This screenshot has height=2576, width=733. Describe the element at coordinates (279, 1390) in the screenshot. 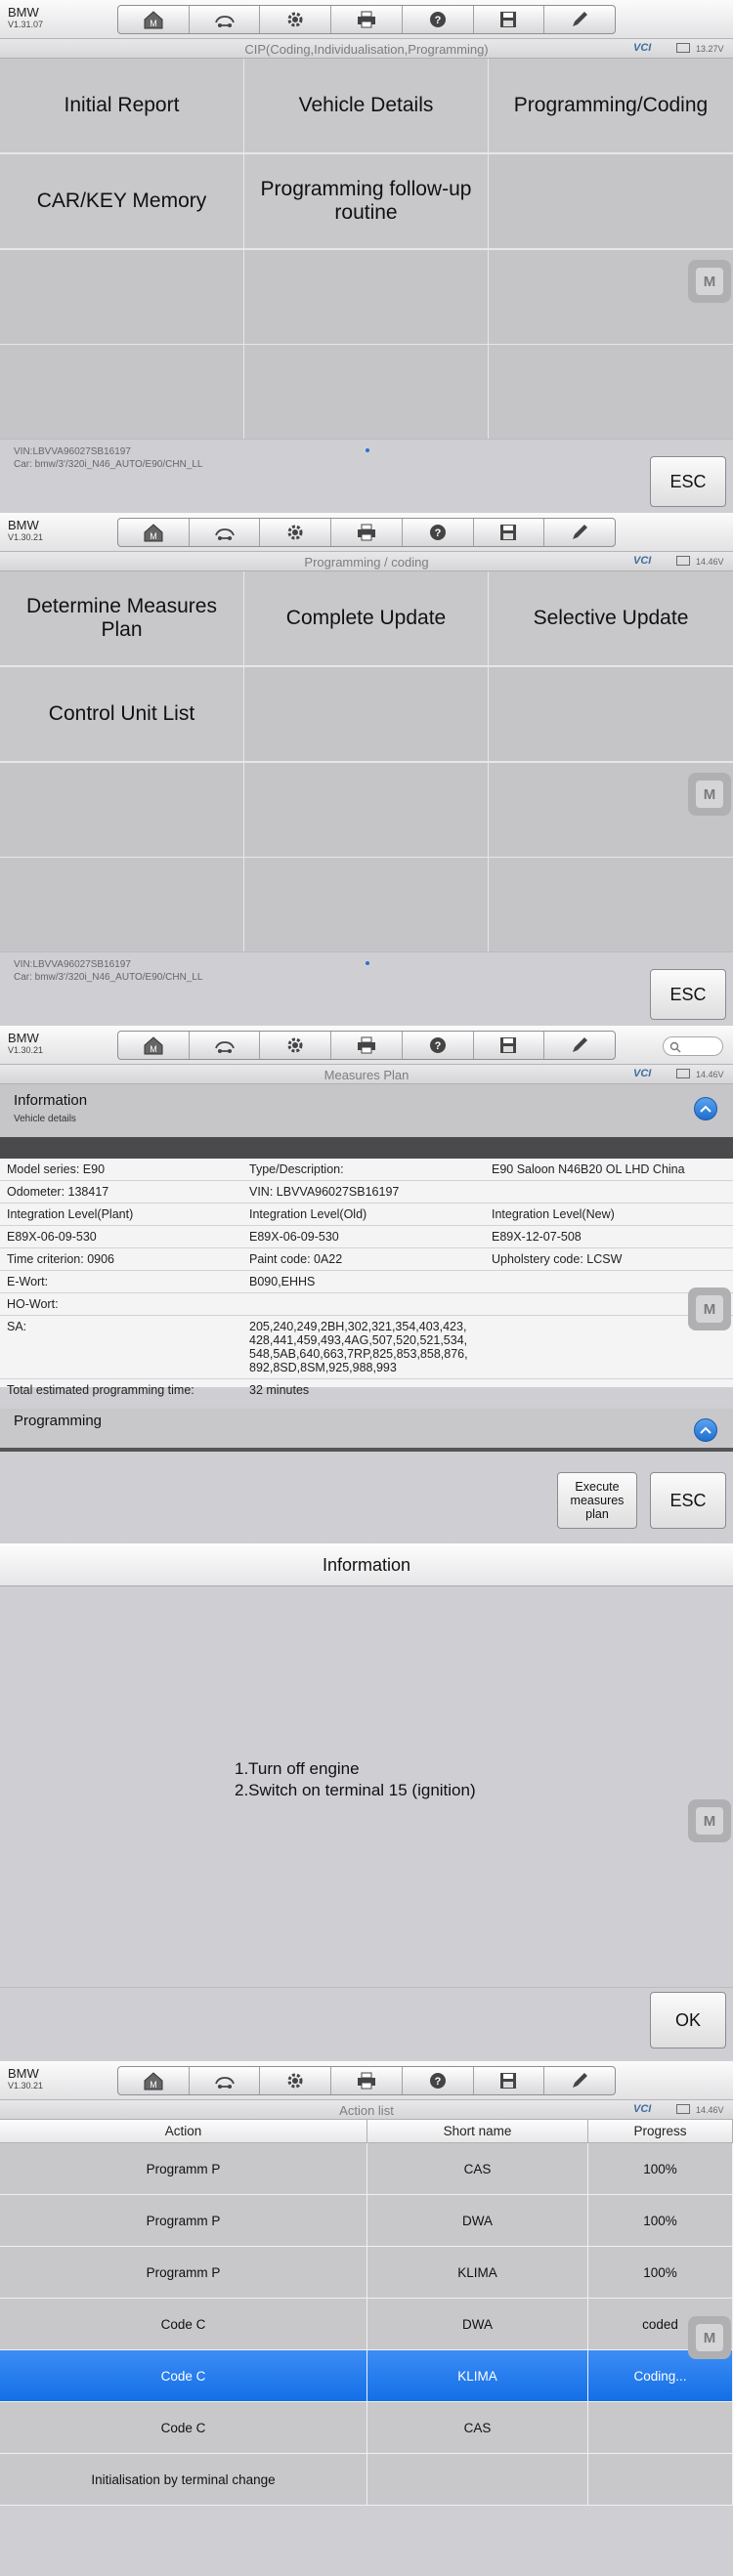

I see `table-cell: 32 minutes` at that location.